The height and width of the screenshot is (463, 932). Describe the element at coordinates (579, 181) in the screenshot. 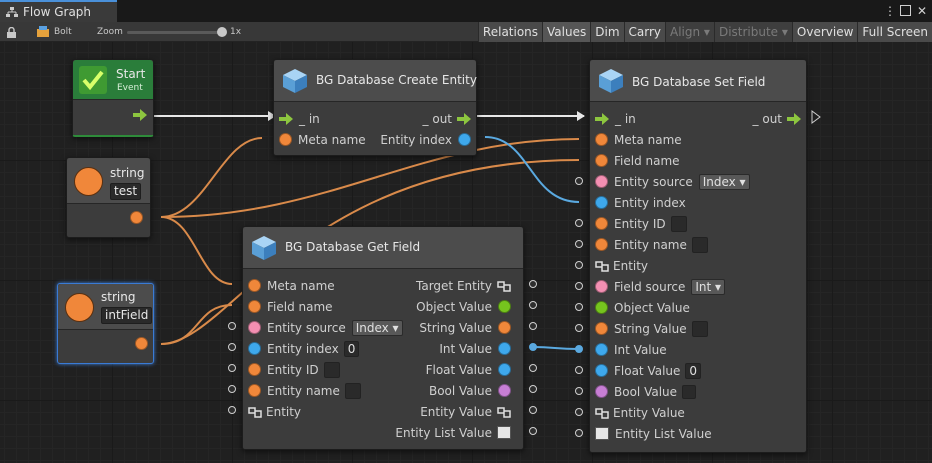

I see `set-source-input-port` at that location.